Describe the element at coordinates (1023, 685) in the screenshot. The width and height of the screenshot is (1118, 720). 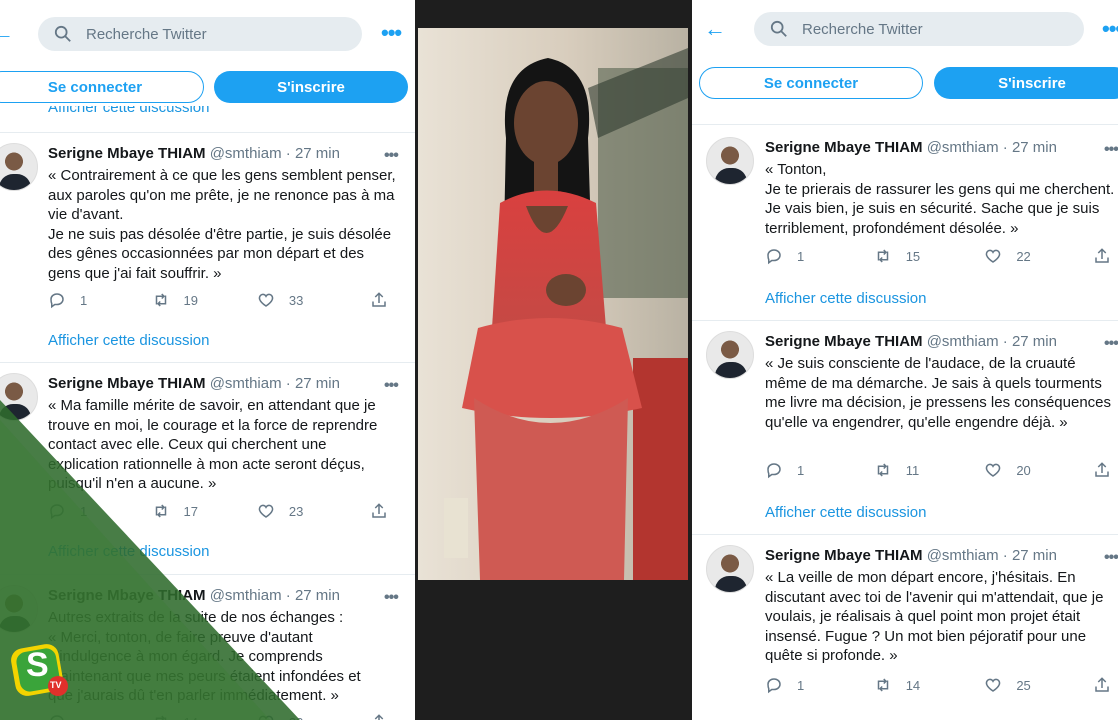
I see `like-count: 25` at that location.